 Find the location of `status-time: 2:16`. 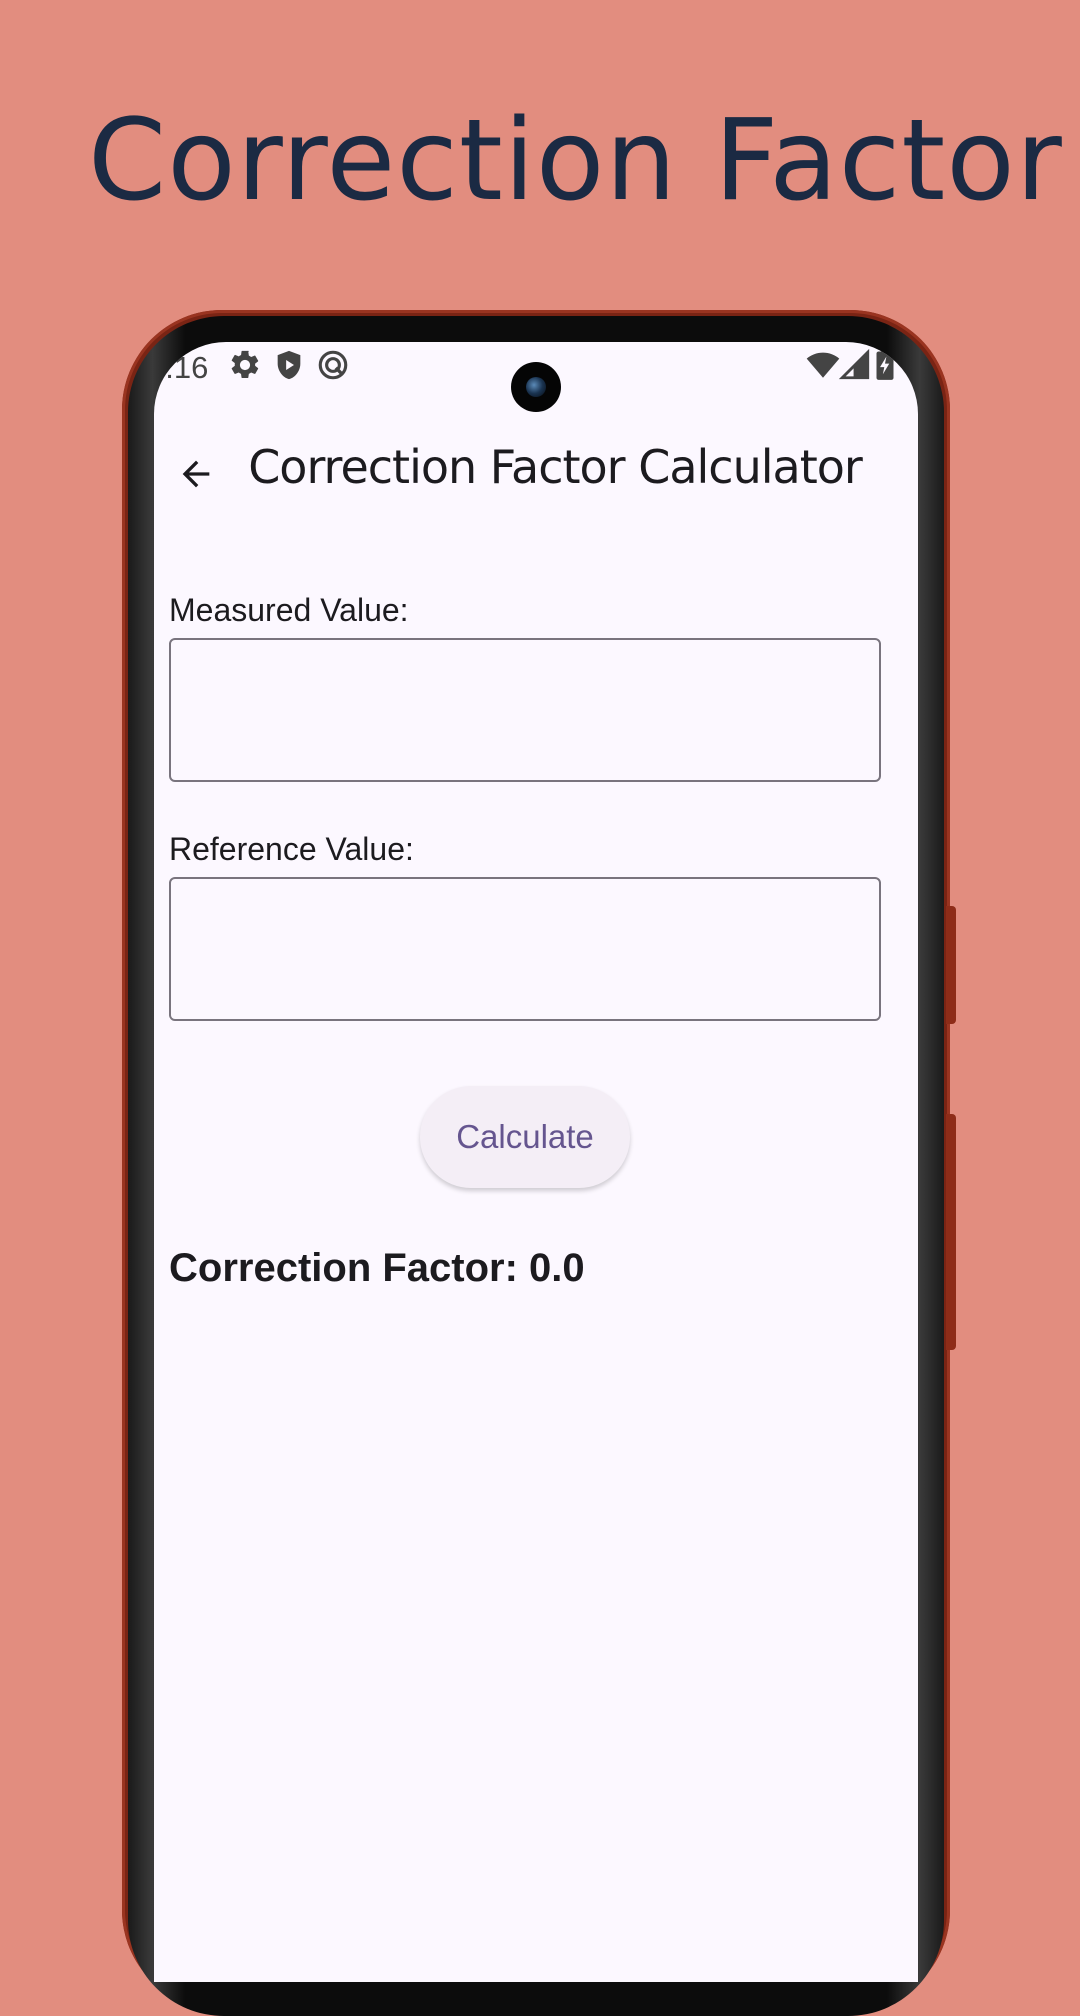

status-time: 2:16 is located at coordinates (181, 367).